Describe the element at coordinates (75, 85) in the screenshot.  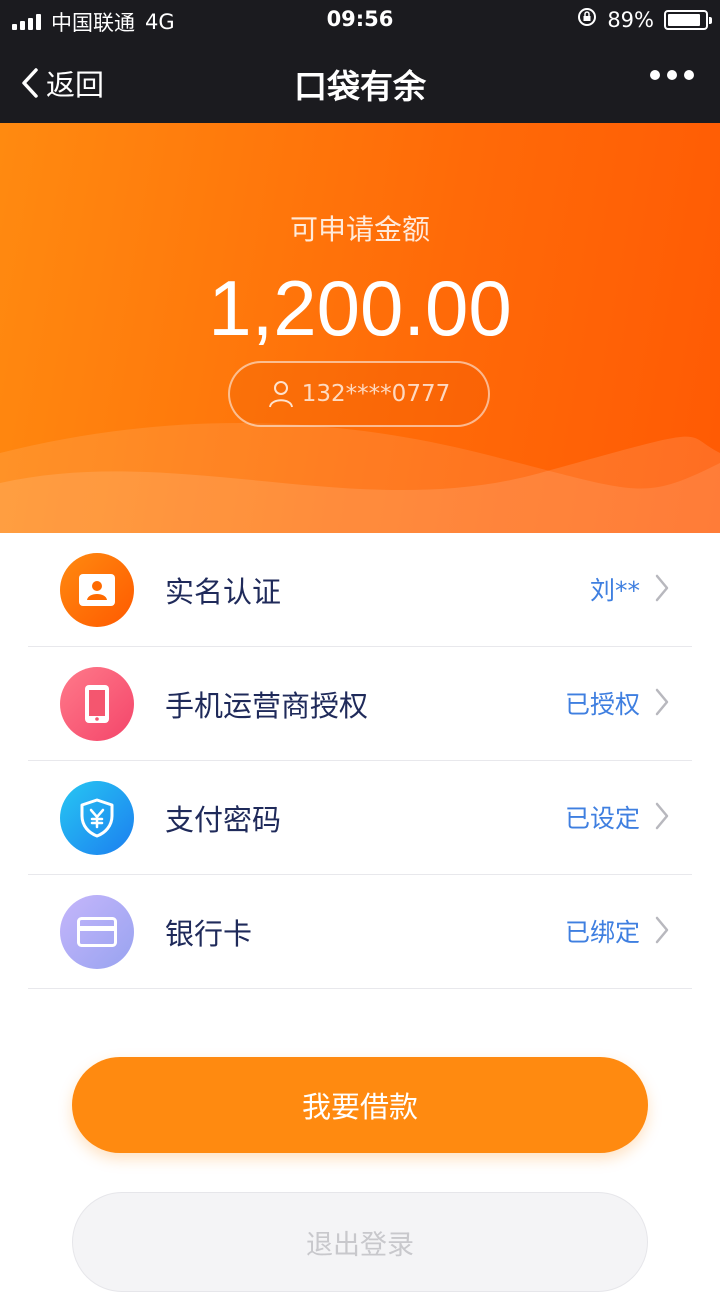
I see `back-label: 返回` at that location.